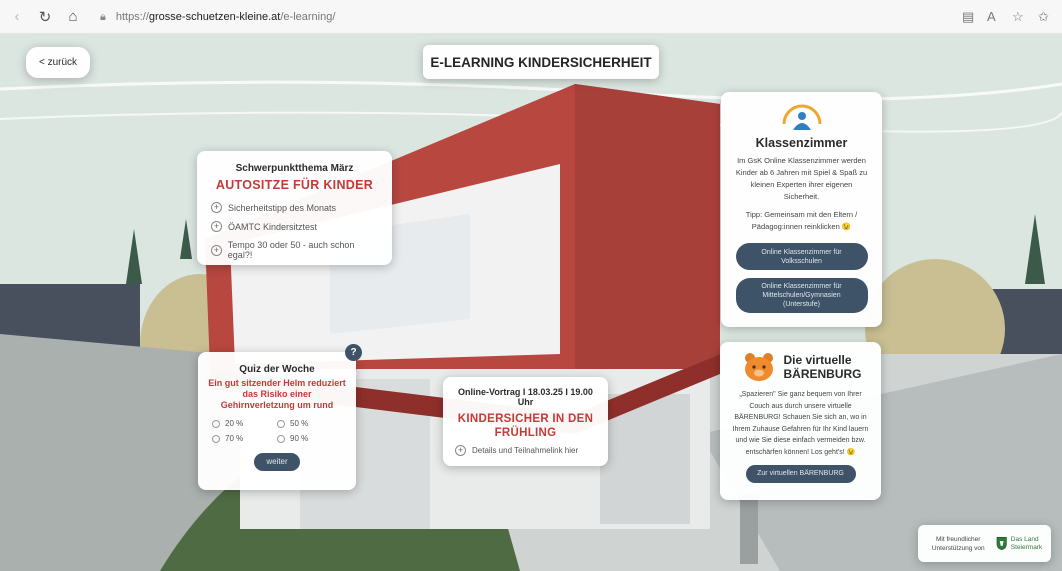  Describe the element at coordinates (309, 438) in the screenshot. I see `quiz-option-90: 90 %` at that location.